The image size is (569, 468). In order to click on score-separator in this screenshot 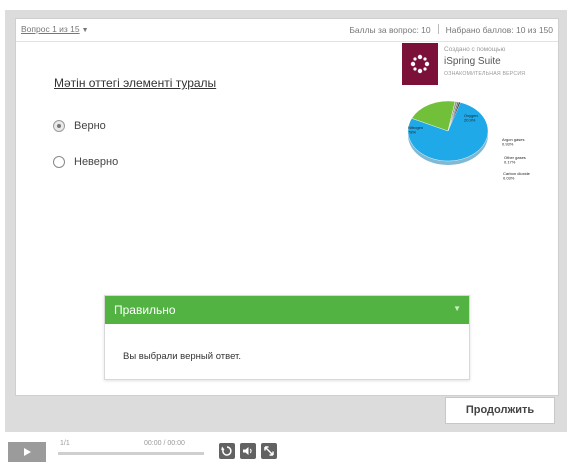, I will do `click(438, 29)`.